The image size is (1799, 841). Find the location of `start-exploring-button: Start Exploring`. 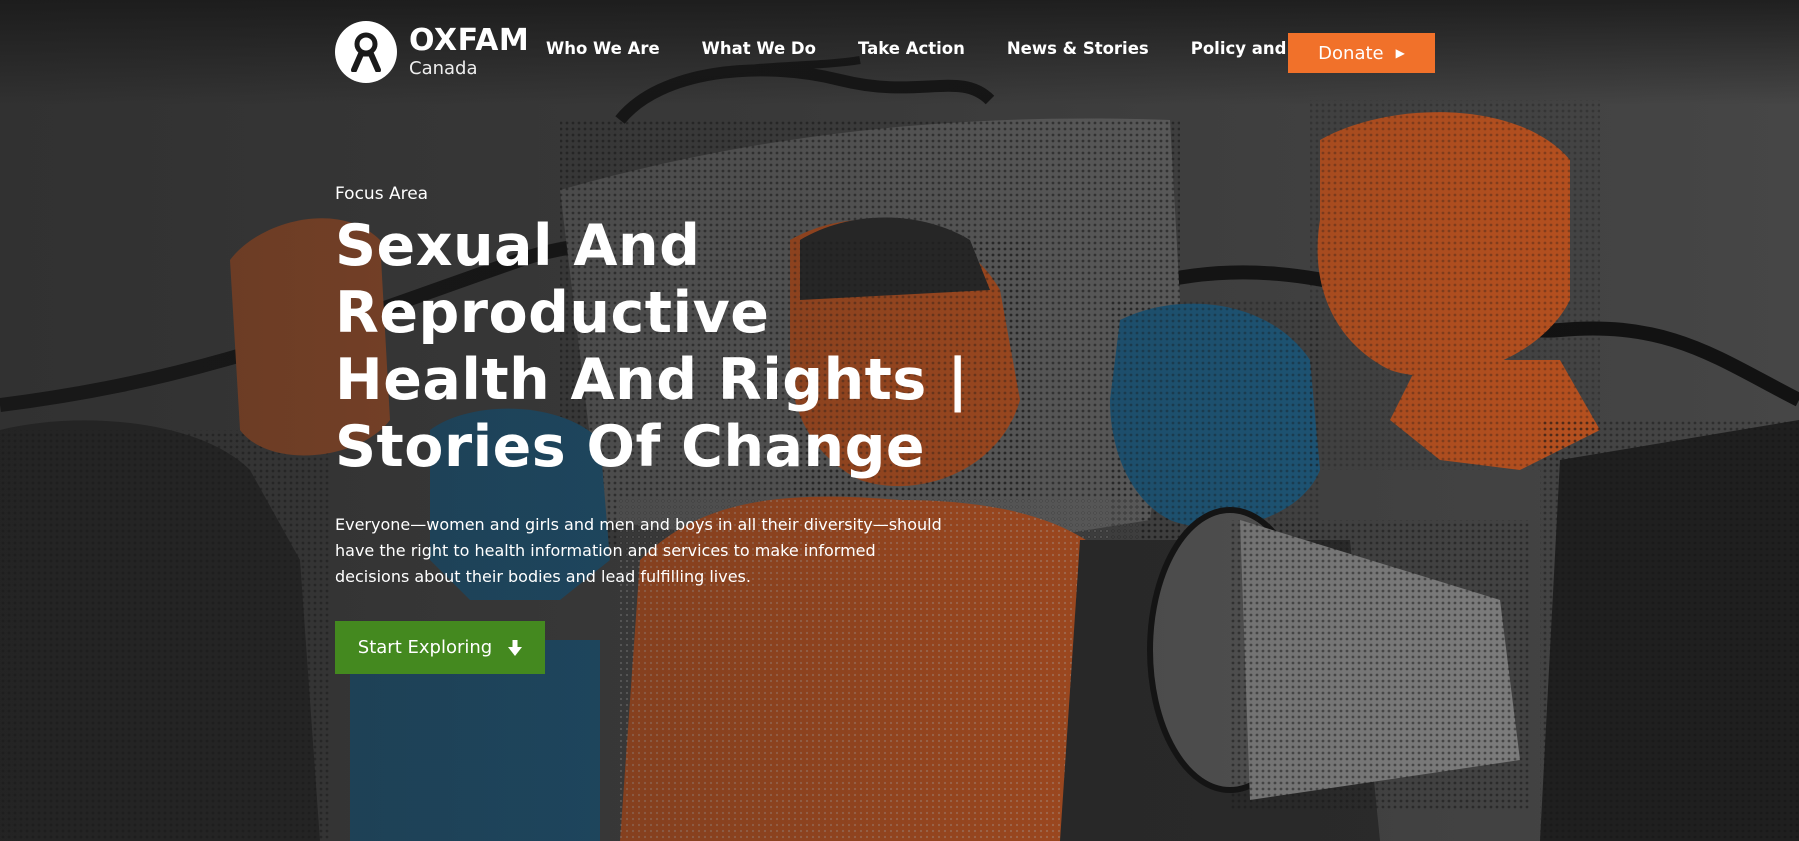

start-exploring-button: Start Exploring is located at coordinates (440, 647).